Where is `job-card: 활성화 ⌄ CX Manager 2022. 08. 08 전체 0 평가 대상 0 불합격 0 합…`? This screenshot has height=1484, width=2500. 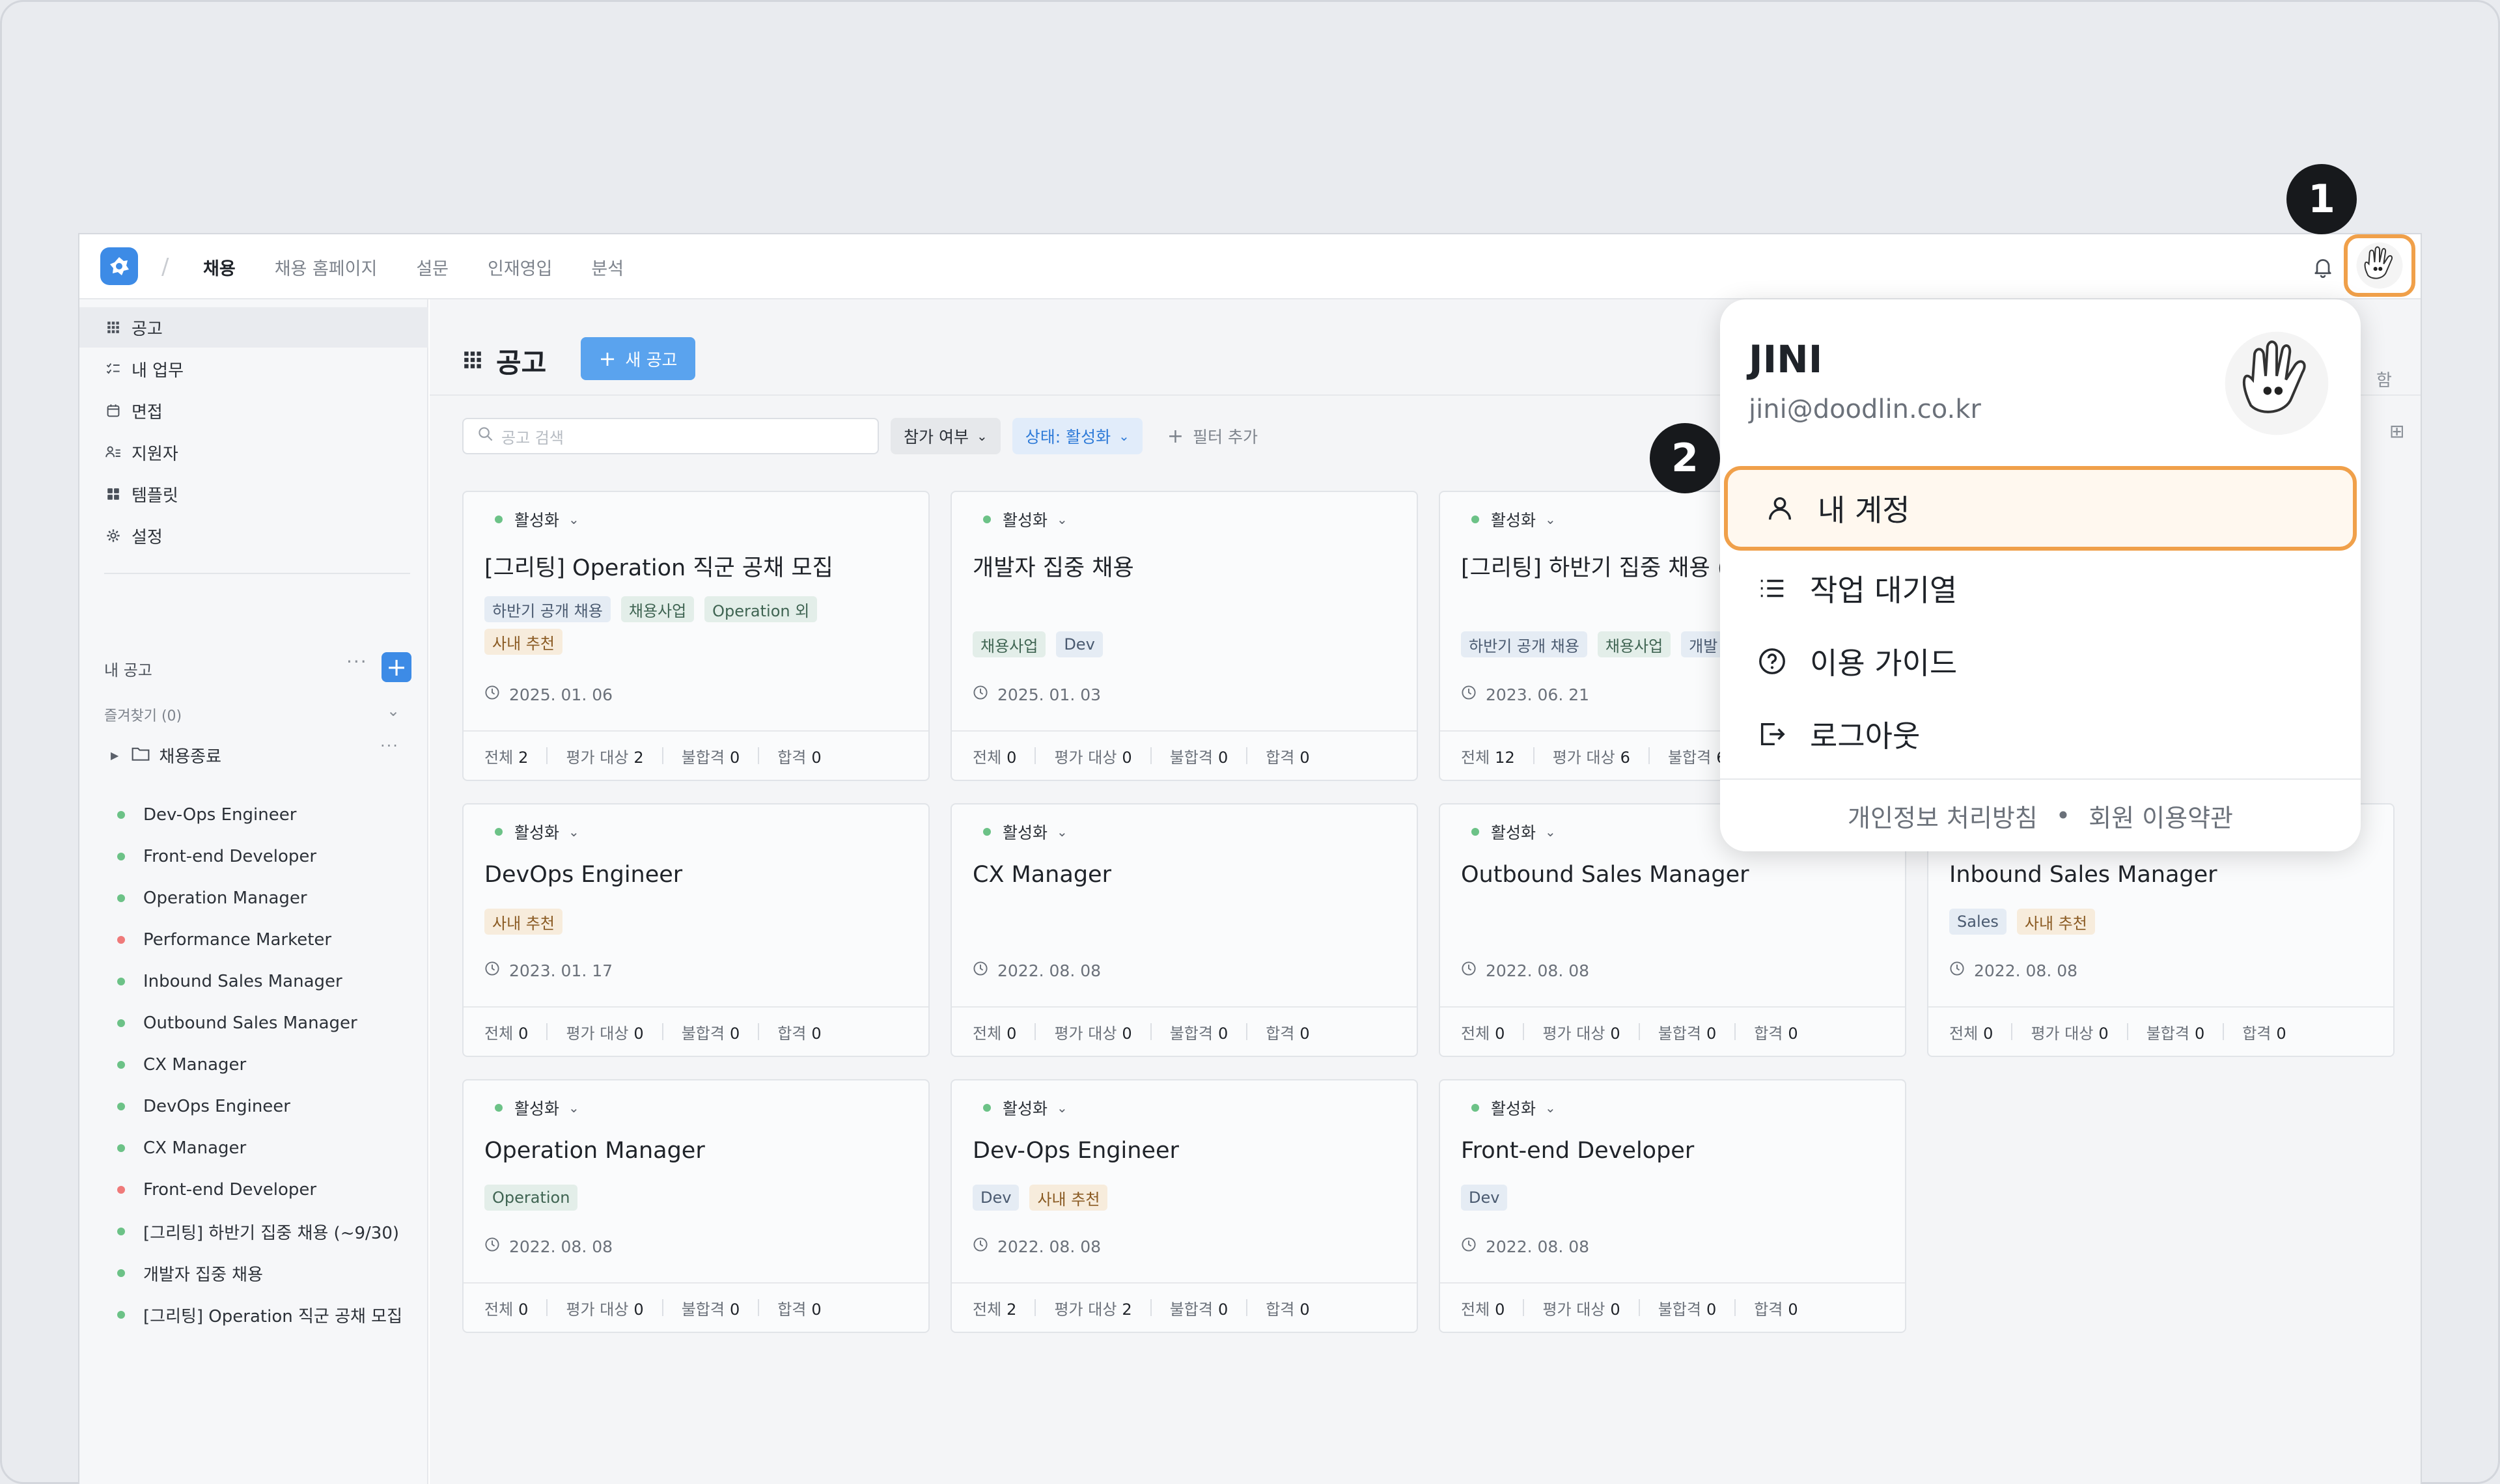 job-card: 활성화 ⌄ CX Manager 2022. 08. 08 전체 0 평가 대상 0 불합격 0 합… is located at coordinates (1184, 930).